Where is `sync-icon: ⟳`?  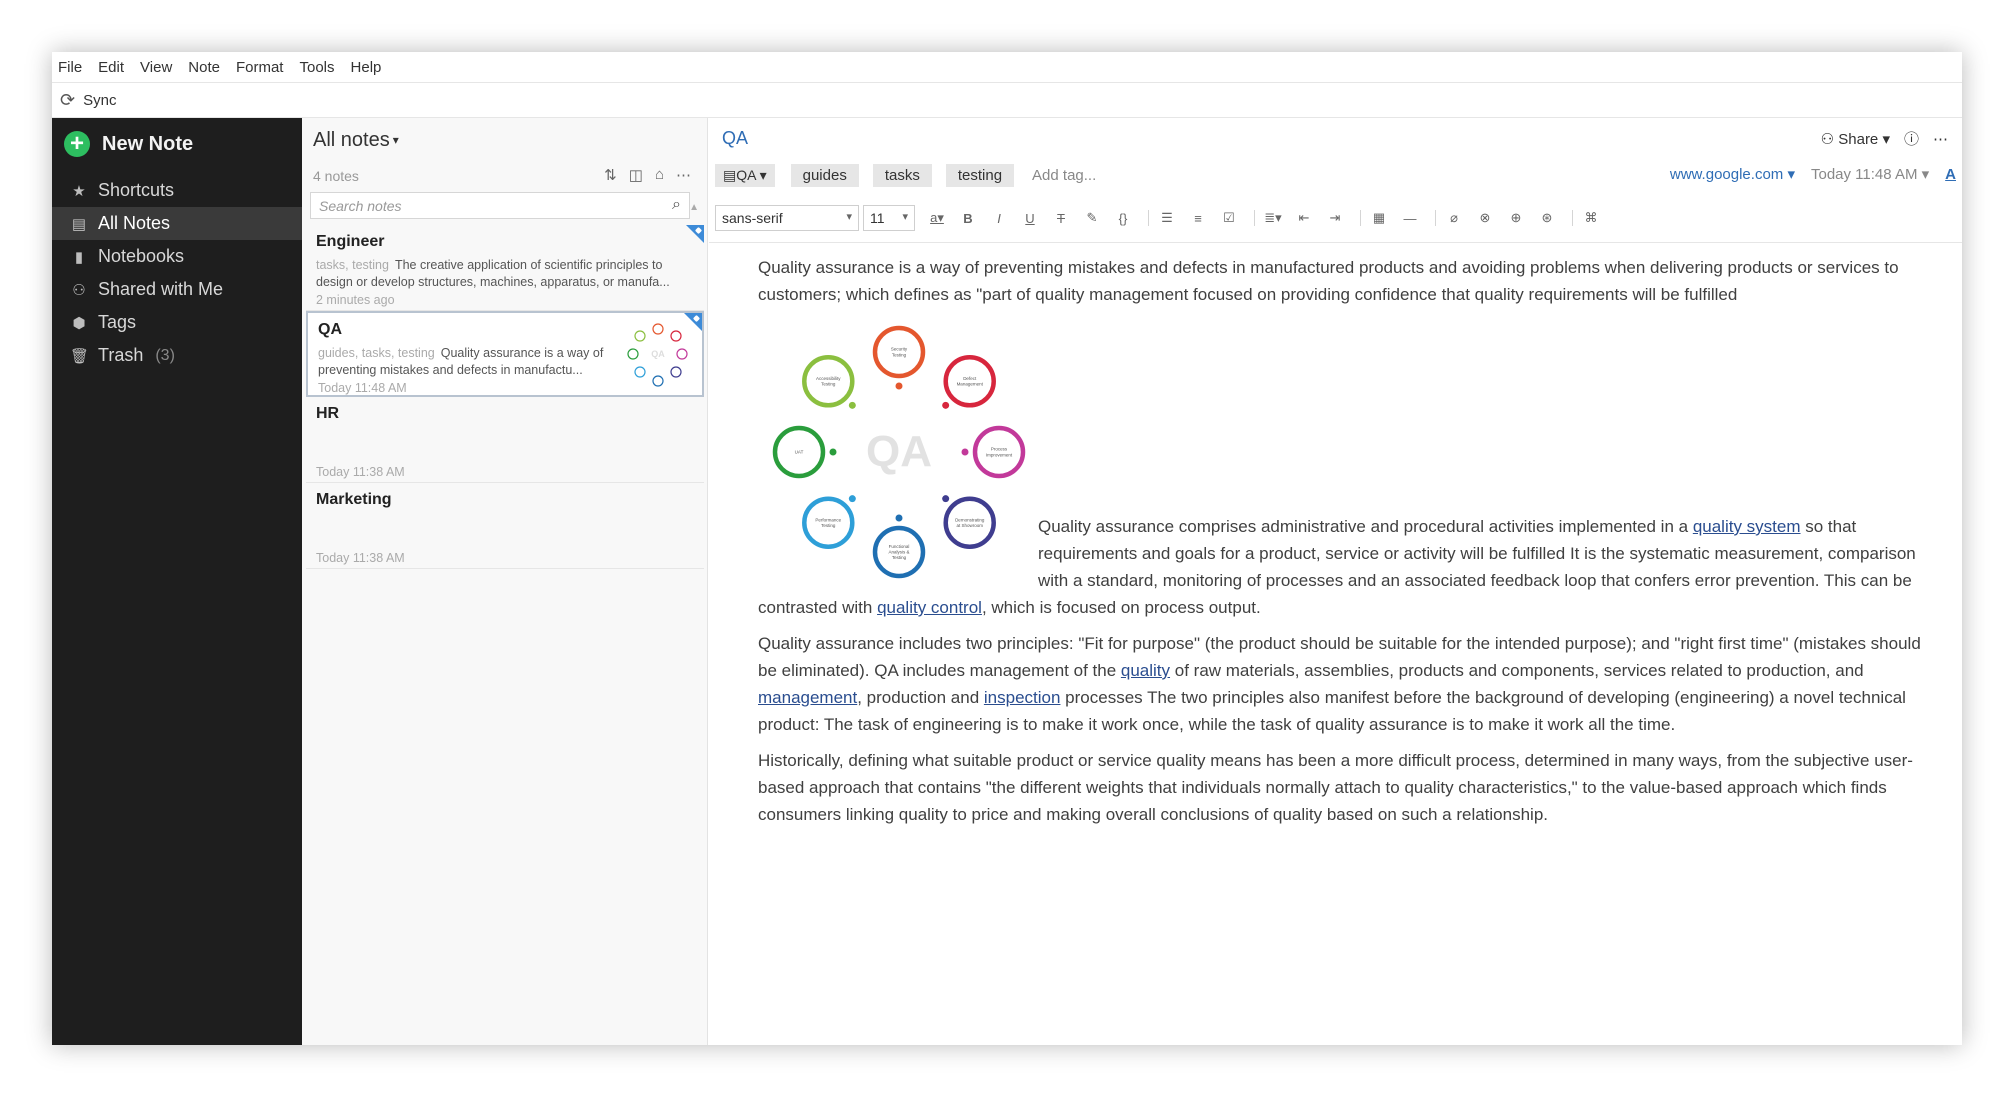
sync-icon: ⟳ is located at coordinates (67, 100).